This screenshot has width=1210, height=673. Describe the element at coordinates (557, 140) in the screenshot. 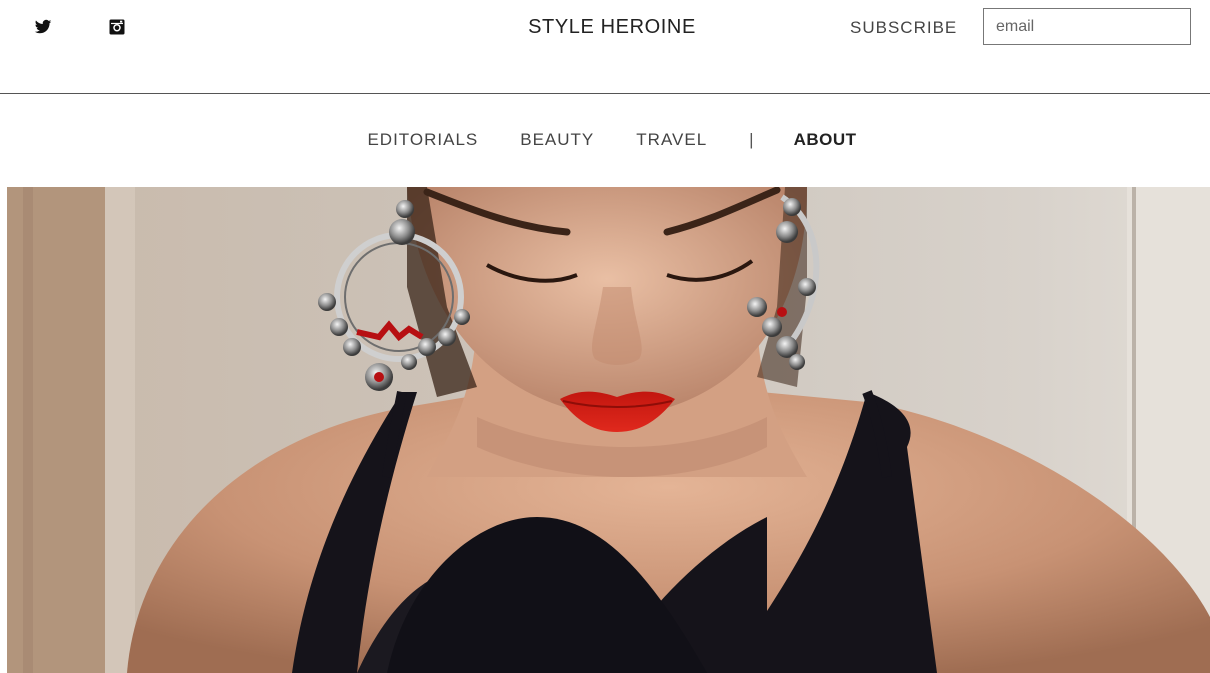

I see `nav-item-beauty: BEAUTY` at that location.